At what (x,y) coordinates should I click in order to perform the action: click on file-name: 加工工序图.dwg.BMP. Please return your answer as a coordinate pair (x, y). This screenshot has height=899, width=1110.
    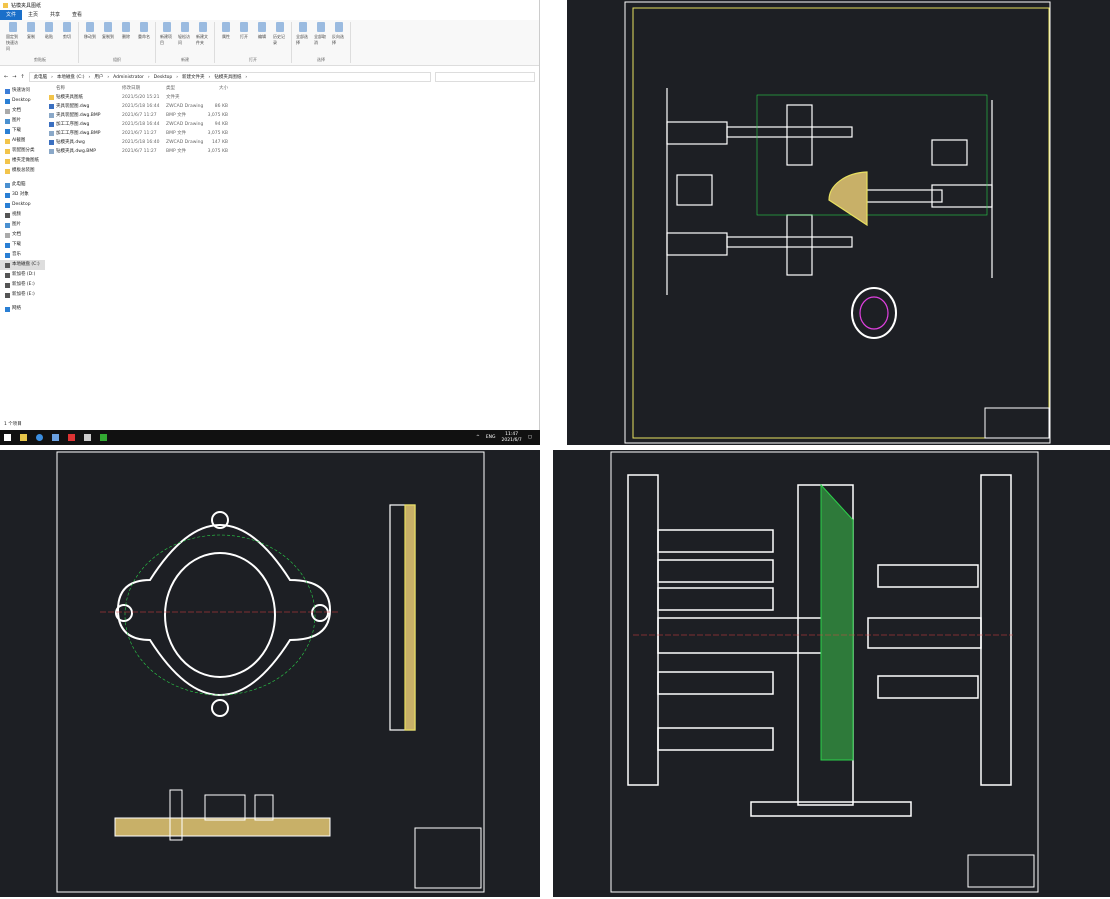
    Looking at the image, I should click on (85, 133).